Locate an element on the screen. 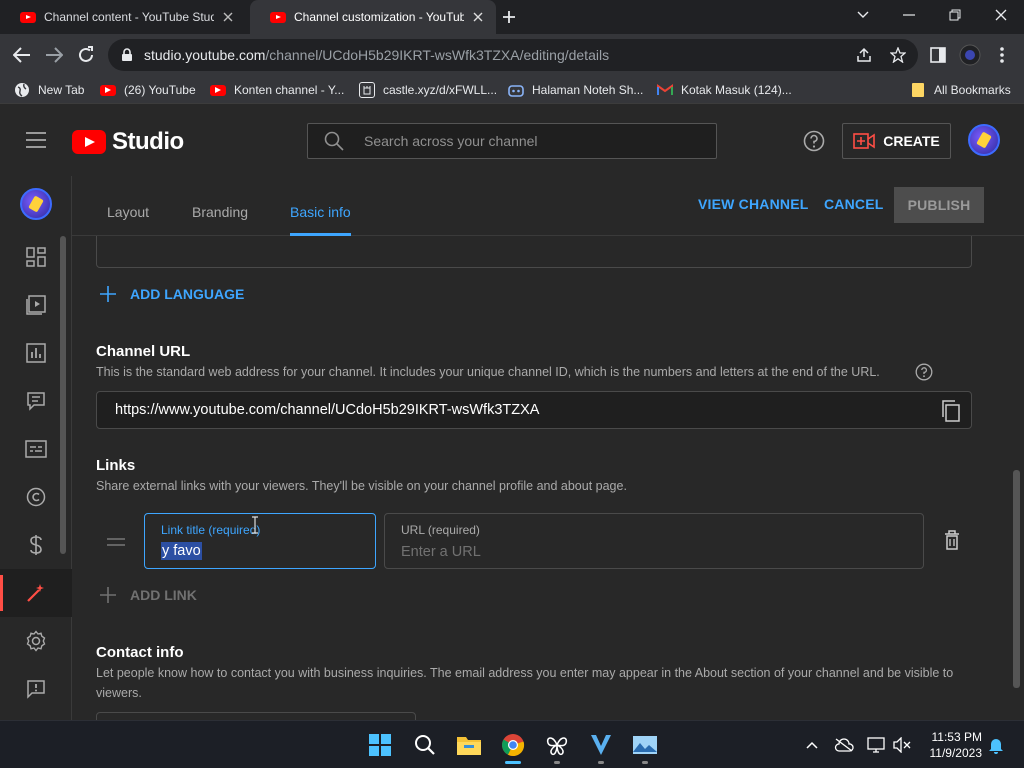  app-running-indicator is located at coordinates (601, 762).